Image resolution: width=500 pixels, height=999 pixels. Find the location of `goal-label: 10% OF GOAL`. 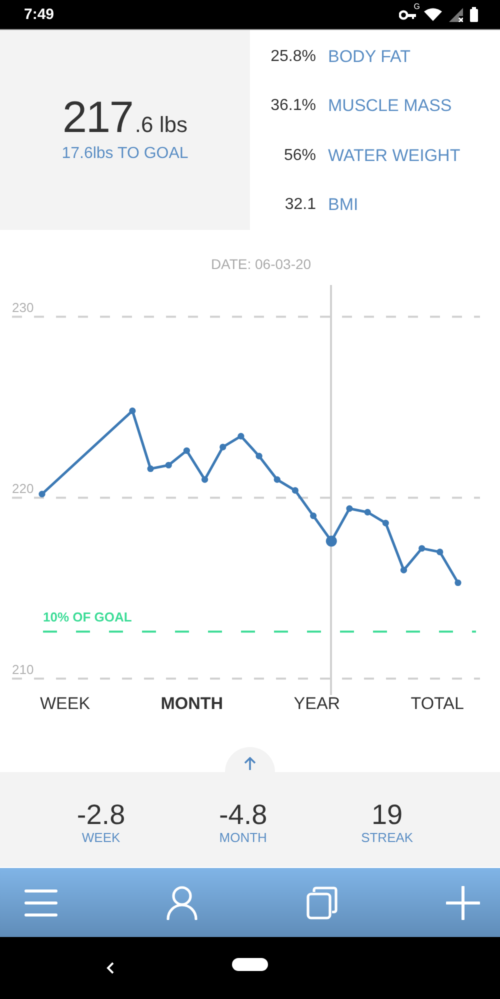

goal-label: 10% OF GOAL is located at coordinates (87, 617).